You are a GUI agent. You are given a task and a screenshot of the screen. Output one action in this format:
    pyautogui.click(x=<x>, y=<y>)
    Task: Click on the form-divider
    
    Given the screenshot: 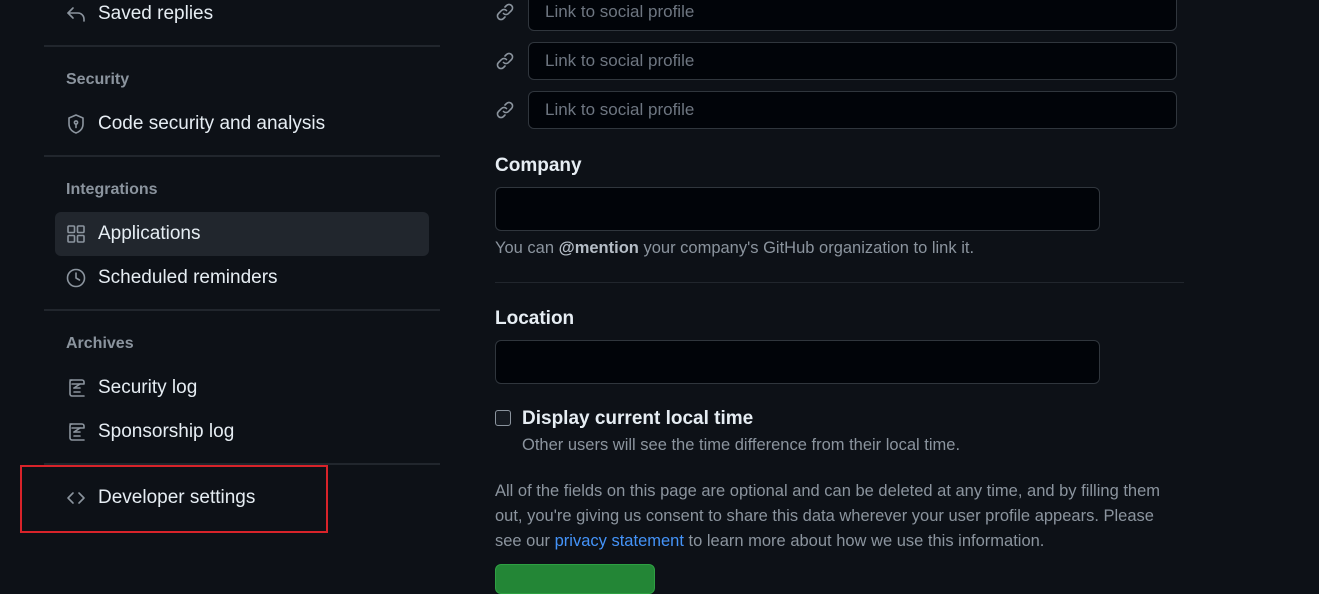 What is the action you would take?
    pyautogui.click(x=839, y=282)
    